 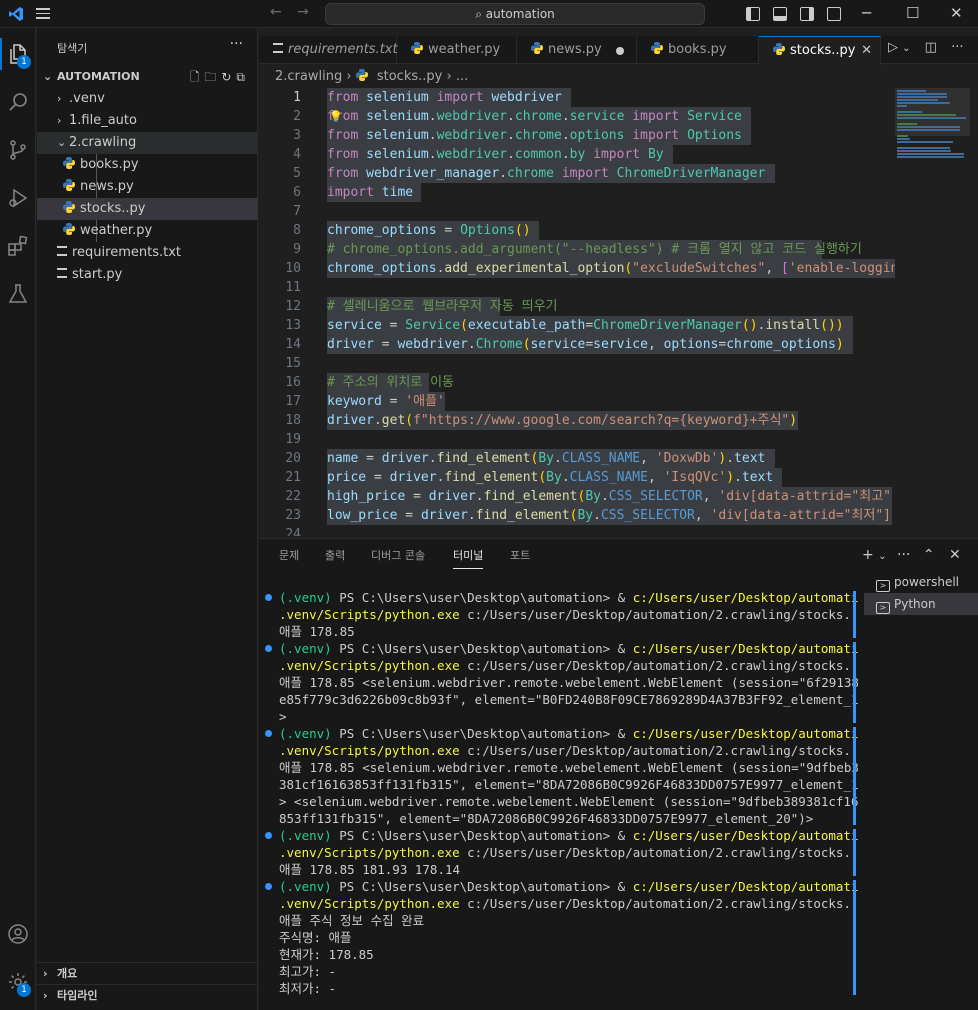 What do you see at coordinates (18, 150) in the screenshot?
I see `source-control-icon` at bounding box center [18, 150].